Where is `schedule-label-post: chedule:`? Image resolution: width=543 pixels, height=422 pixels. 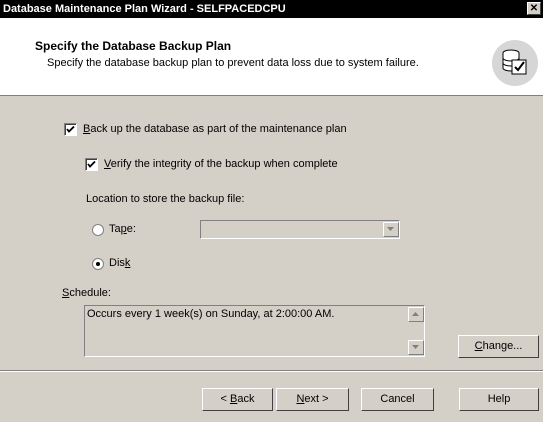 schedule-label-post: chedule: is located at coordinates (90, 293).